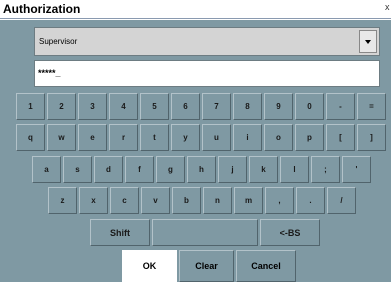 The height and width of the screenshot is (282, 391). I want to click on clear-button: Clear, so click(206, 266).